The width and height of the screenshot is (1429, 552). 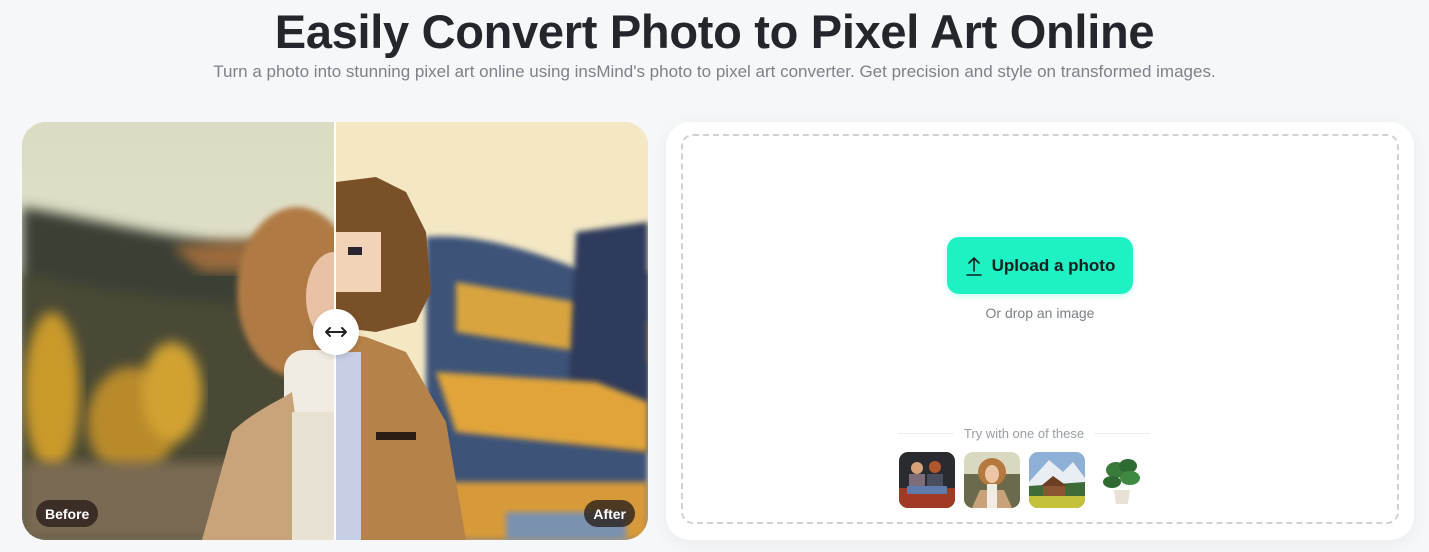 What do you see at coordinates (973, 266) in the screenshot?
I see `upload-icon` at bounding box center [973, 266].